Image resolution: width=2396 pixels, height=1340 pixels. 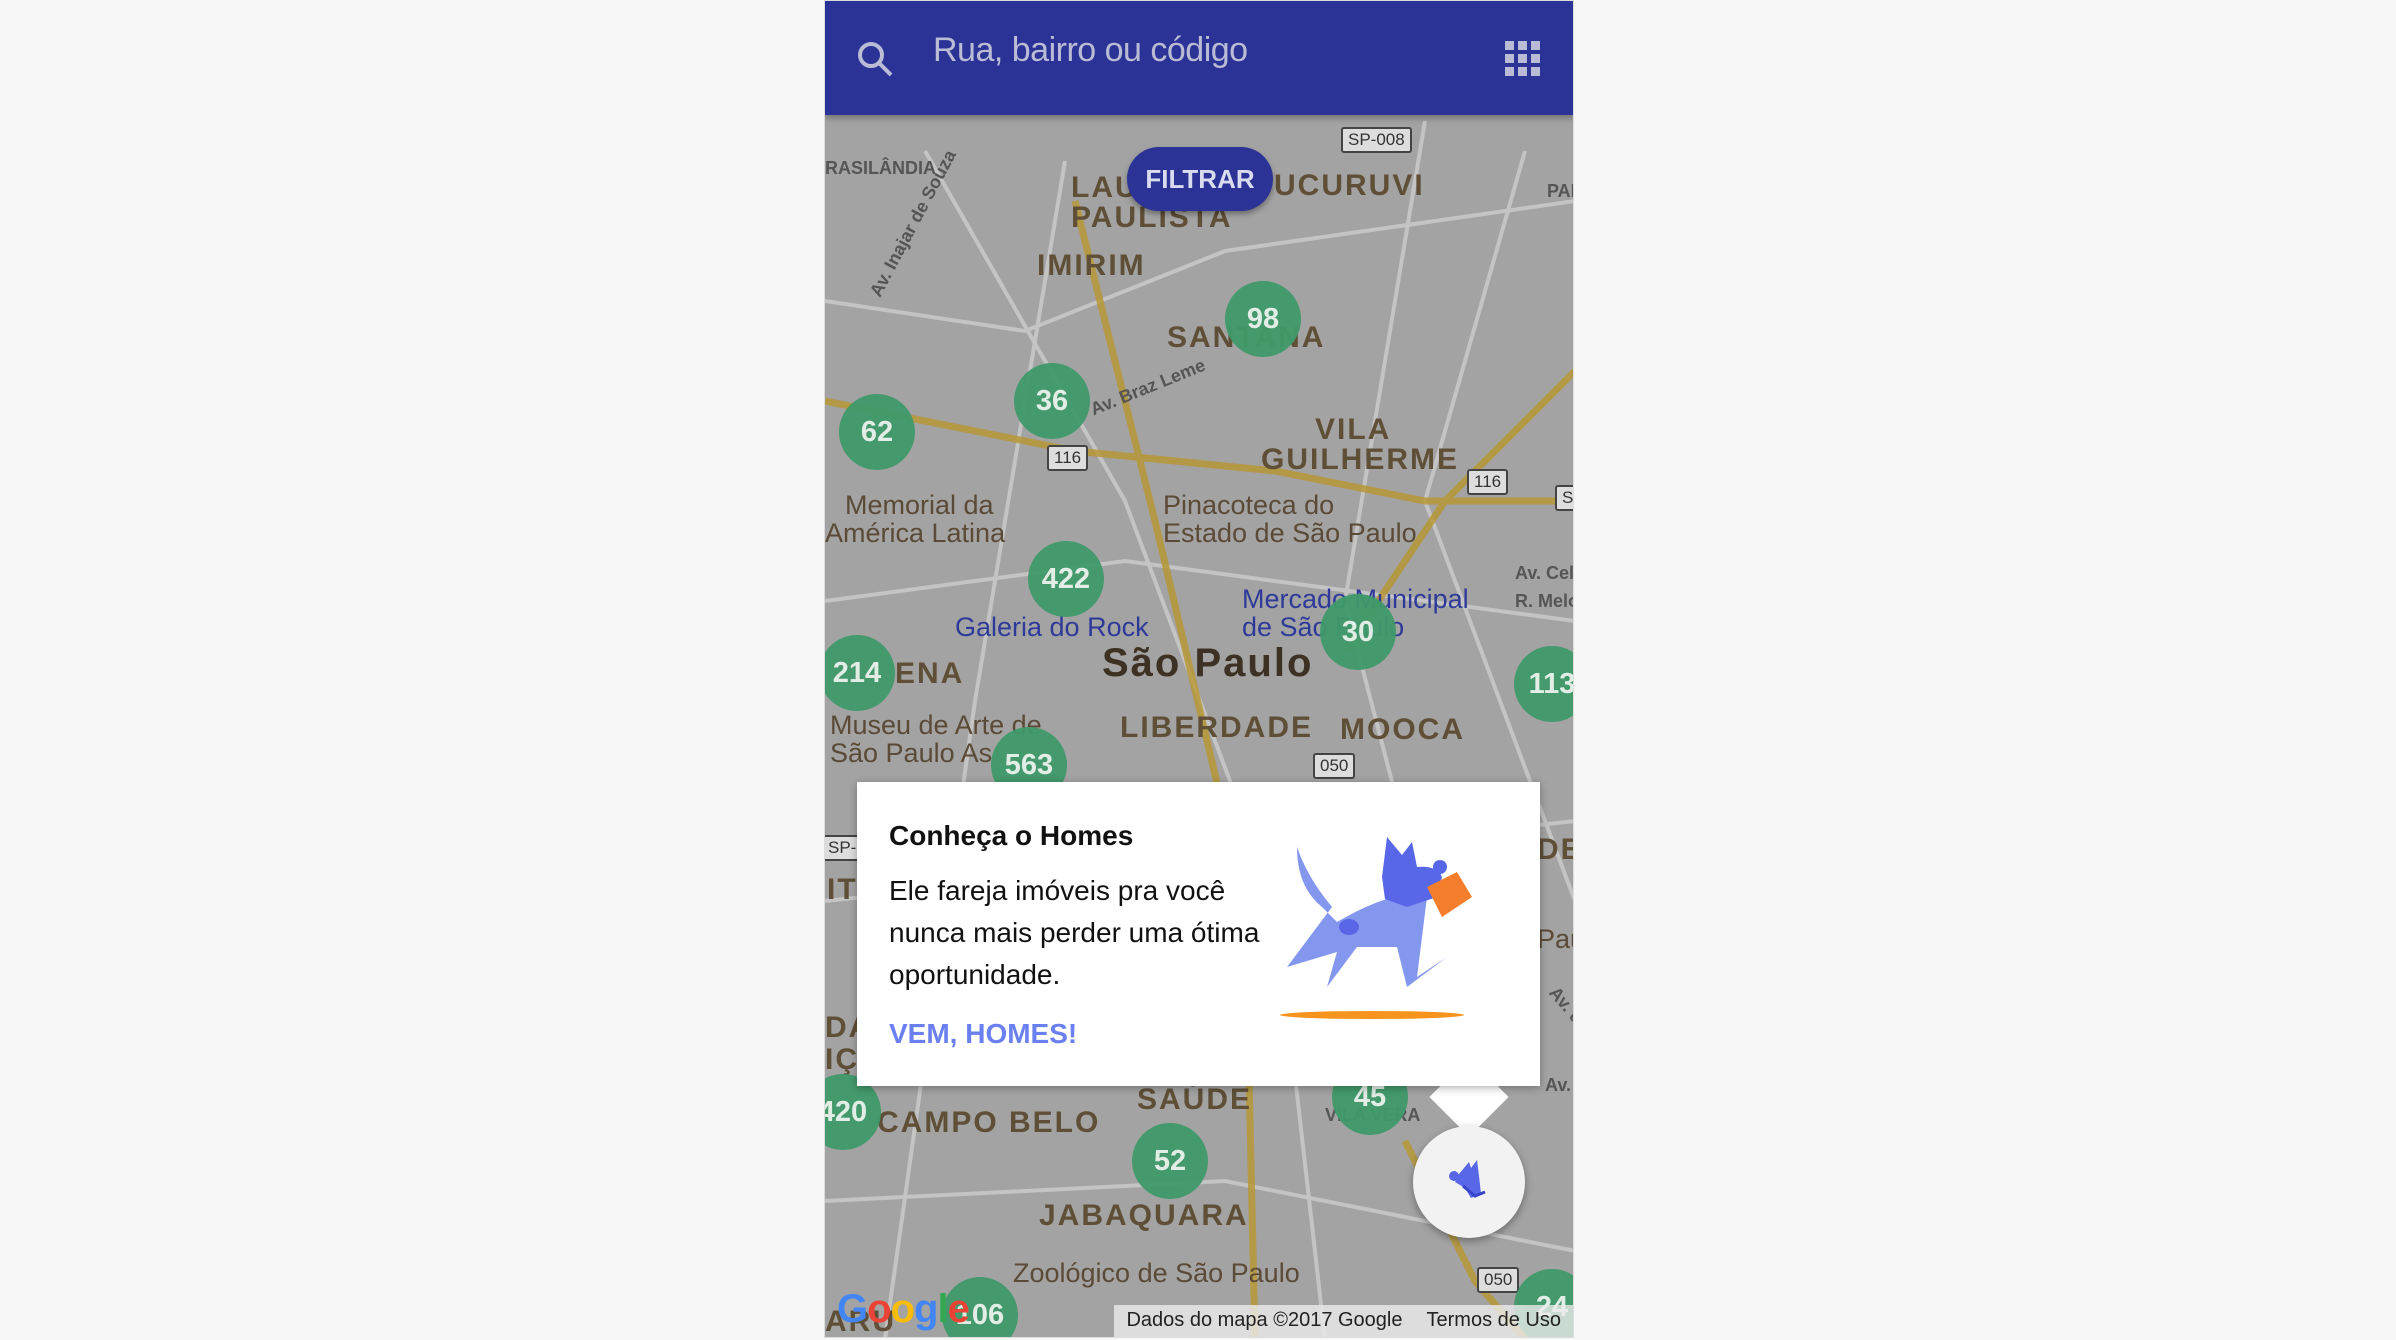 What do you see at coordinates (903, 1309) in the screenshot?
I see `google-logo: Google` at bounding box center [903, 1309].